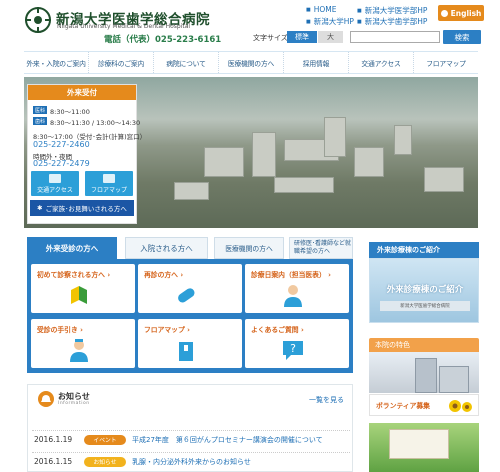 The height and width of the screenshot is (472, 500). What do you see at coordinates (61, 163) in the screenshot?
I see `phone-2: 025-227-2479` at bounding box center [61, 163].